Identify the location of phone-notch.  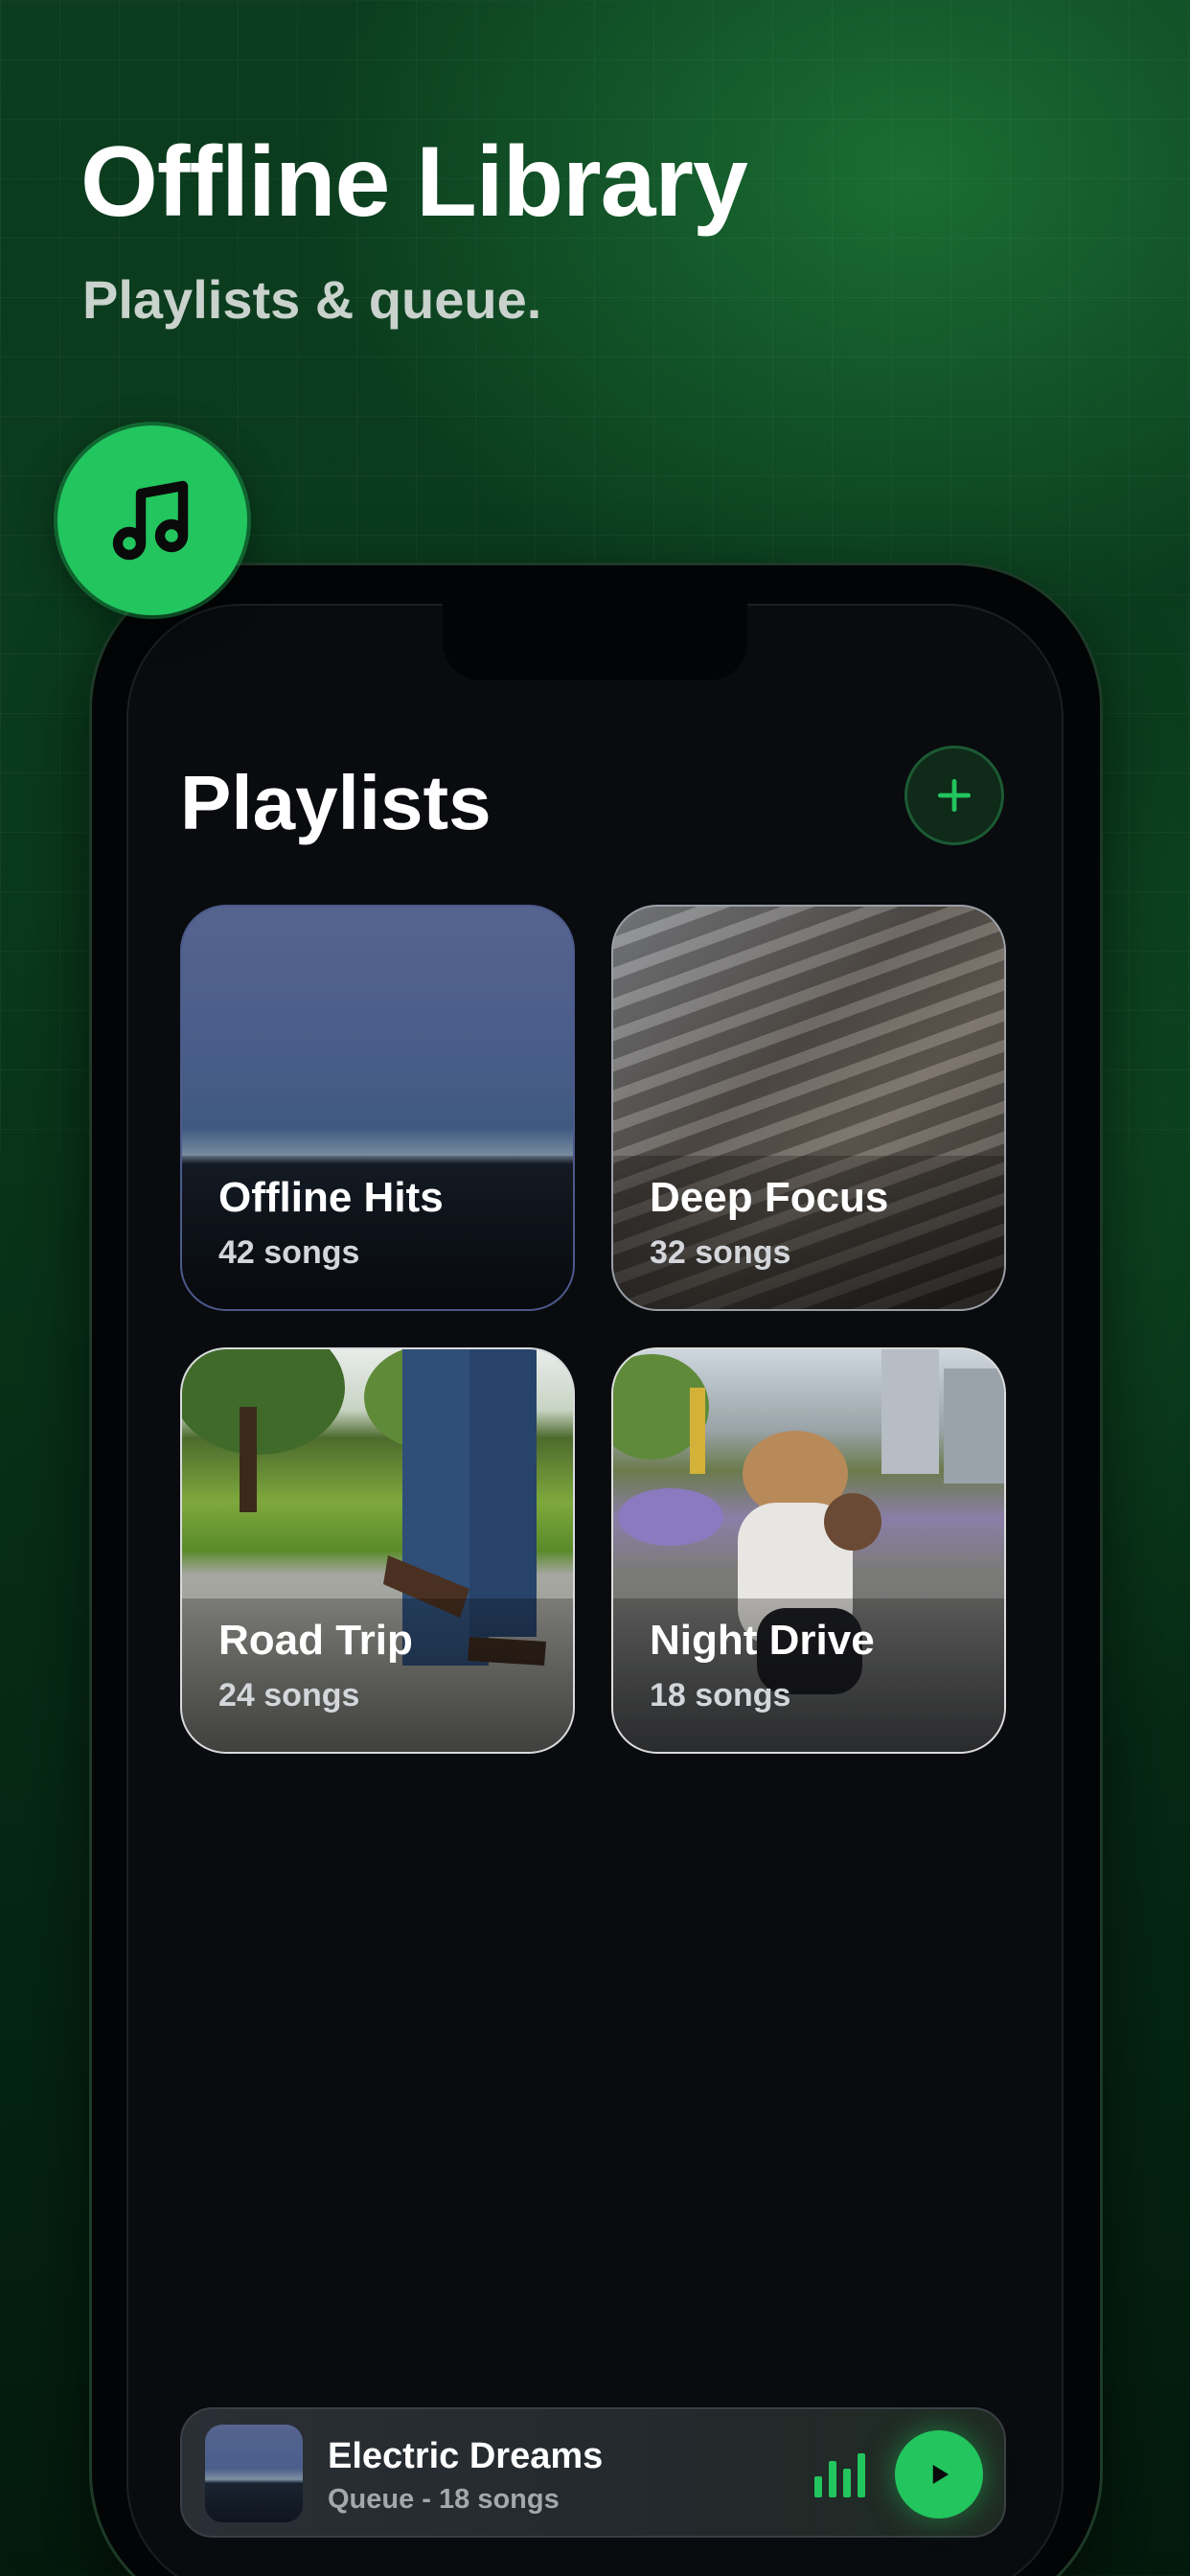
(595, 642).